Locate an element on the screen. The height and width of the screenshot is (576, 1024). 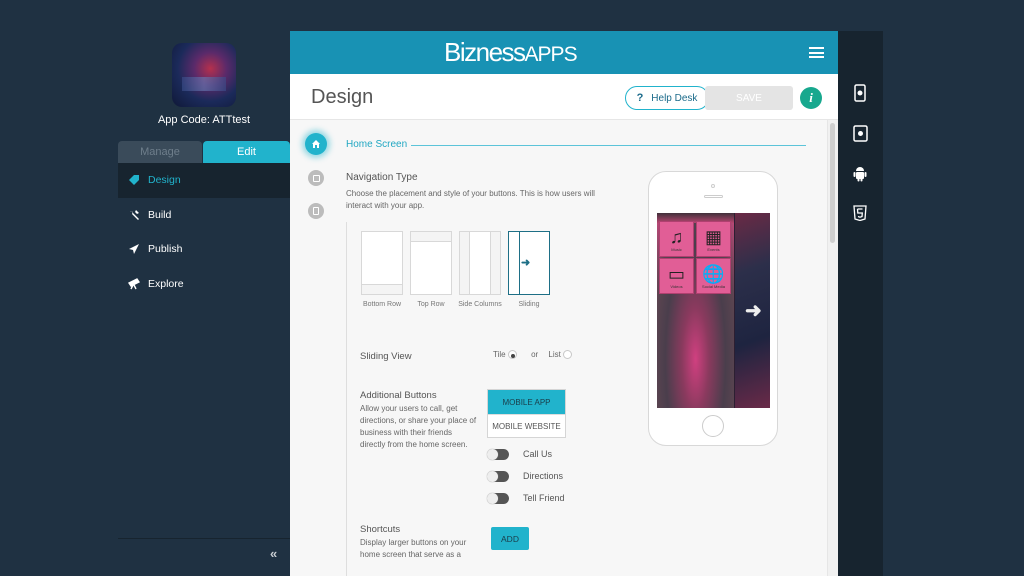
sidebar-divider is located at coordinates (204, 538).